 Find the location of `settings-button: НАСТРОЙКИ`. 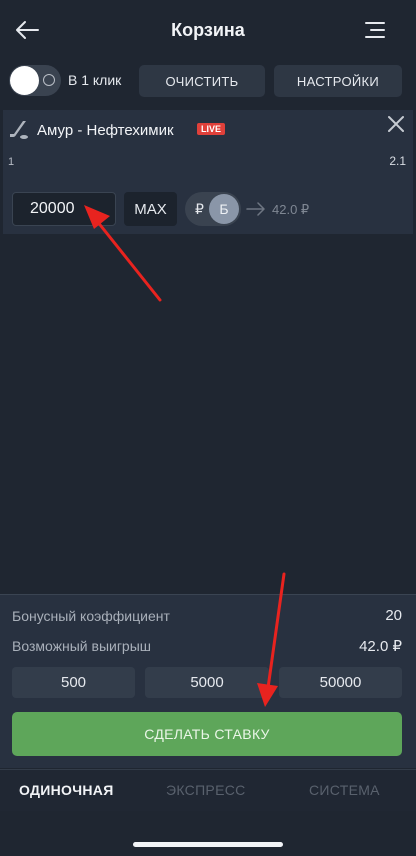

settings-button: НАСТРОЙКИ is located at coordinates (338, 81).